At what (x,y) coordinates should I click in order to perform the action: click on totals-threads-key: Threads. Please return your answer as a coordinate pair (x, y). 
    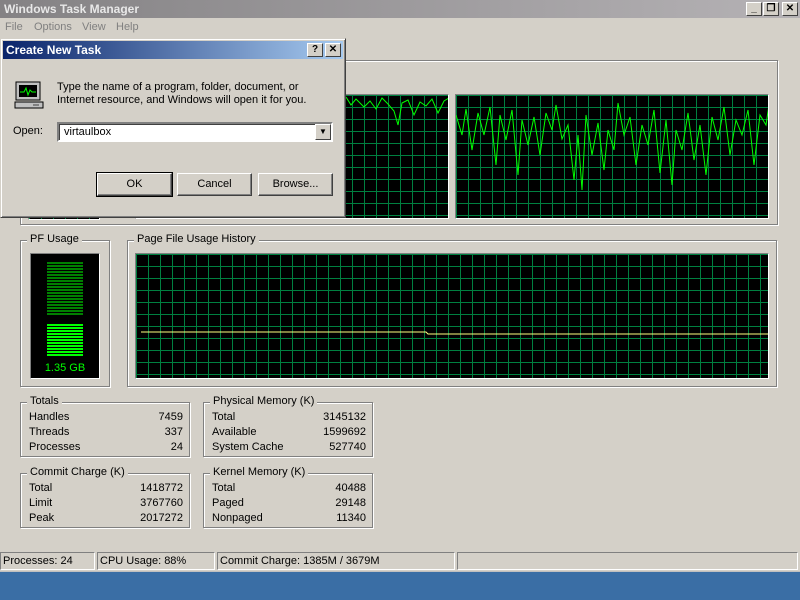
    Looking at the image, I should click on (49, 432).